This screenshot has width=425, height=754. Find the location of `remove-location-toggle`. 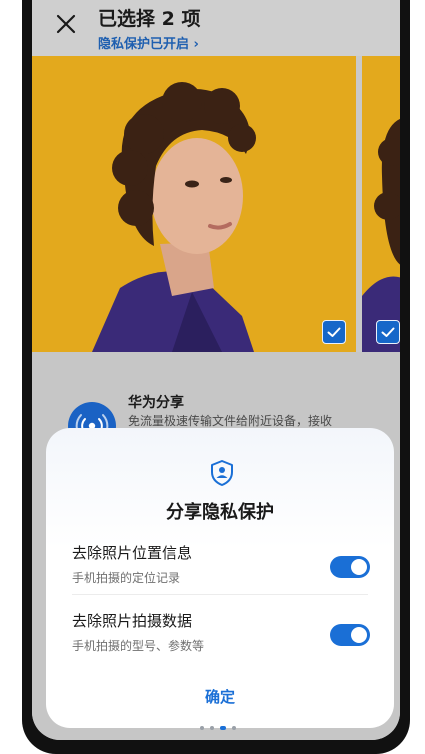

remove-location-toggle is located at coordinates (350, 567).